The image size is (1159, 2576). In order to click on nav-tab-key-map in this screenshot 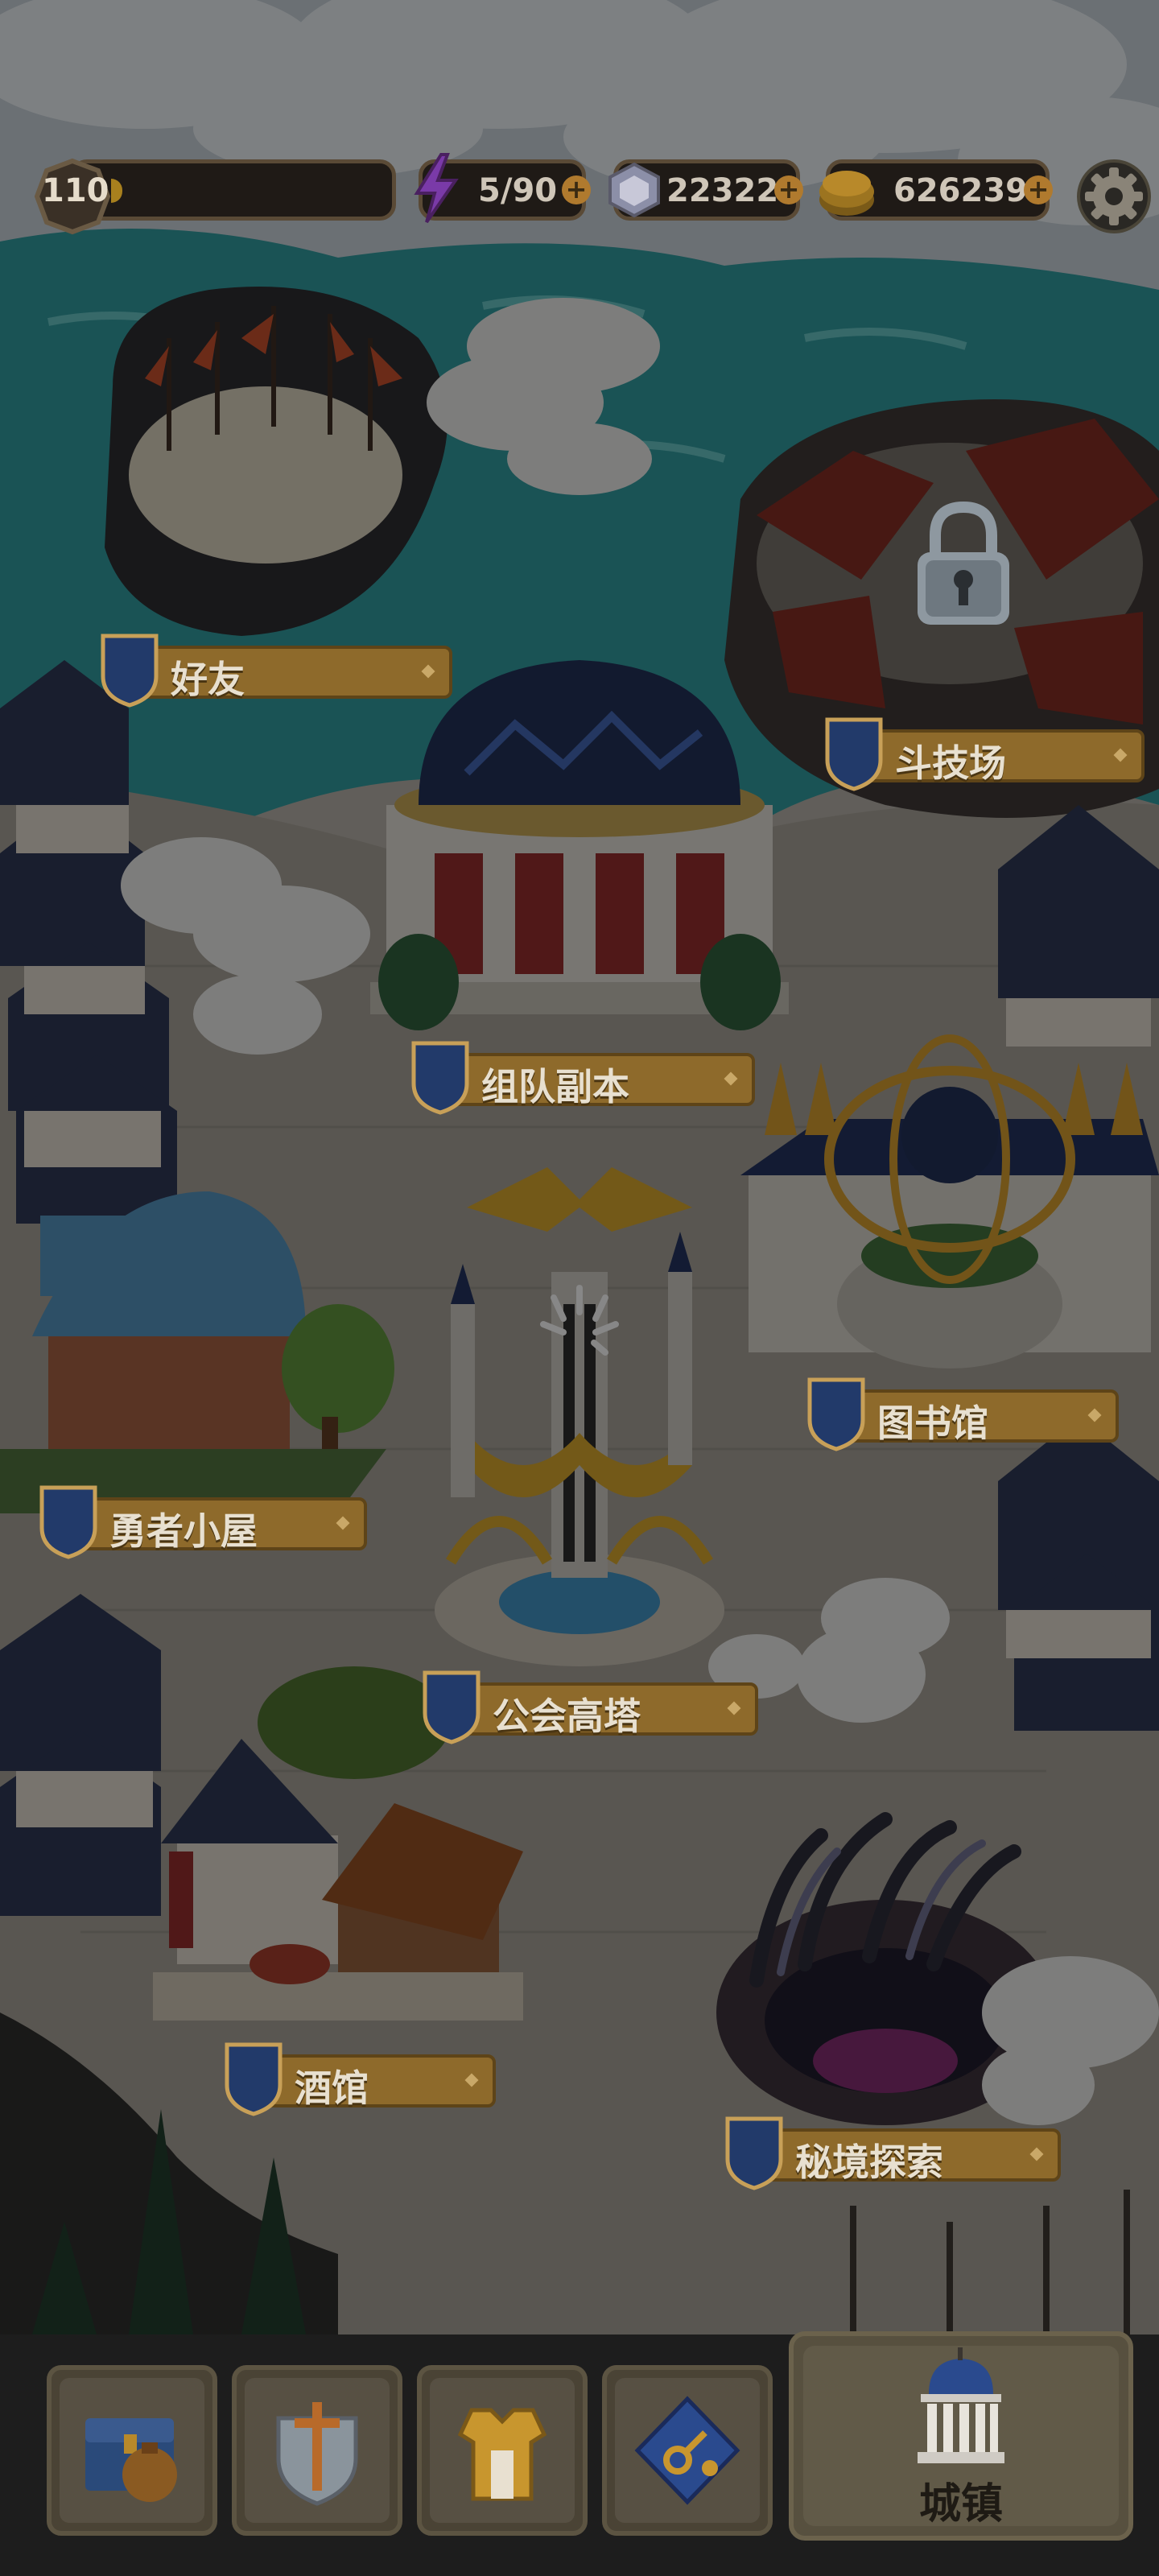, I will do `click(687, 2450)`.